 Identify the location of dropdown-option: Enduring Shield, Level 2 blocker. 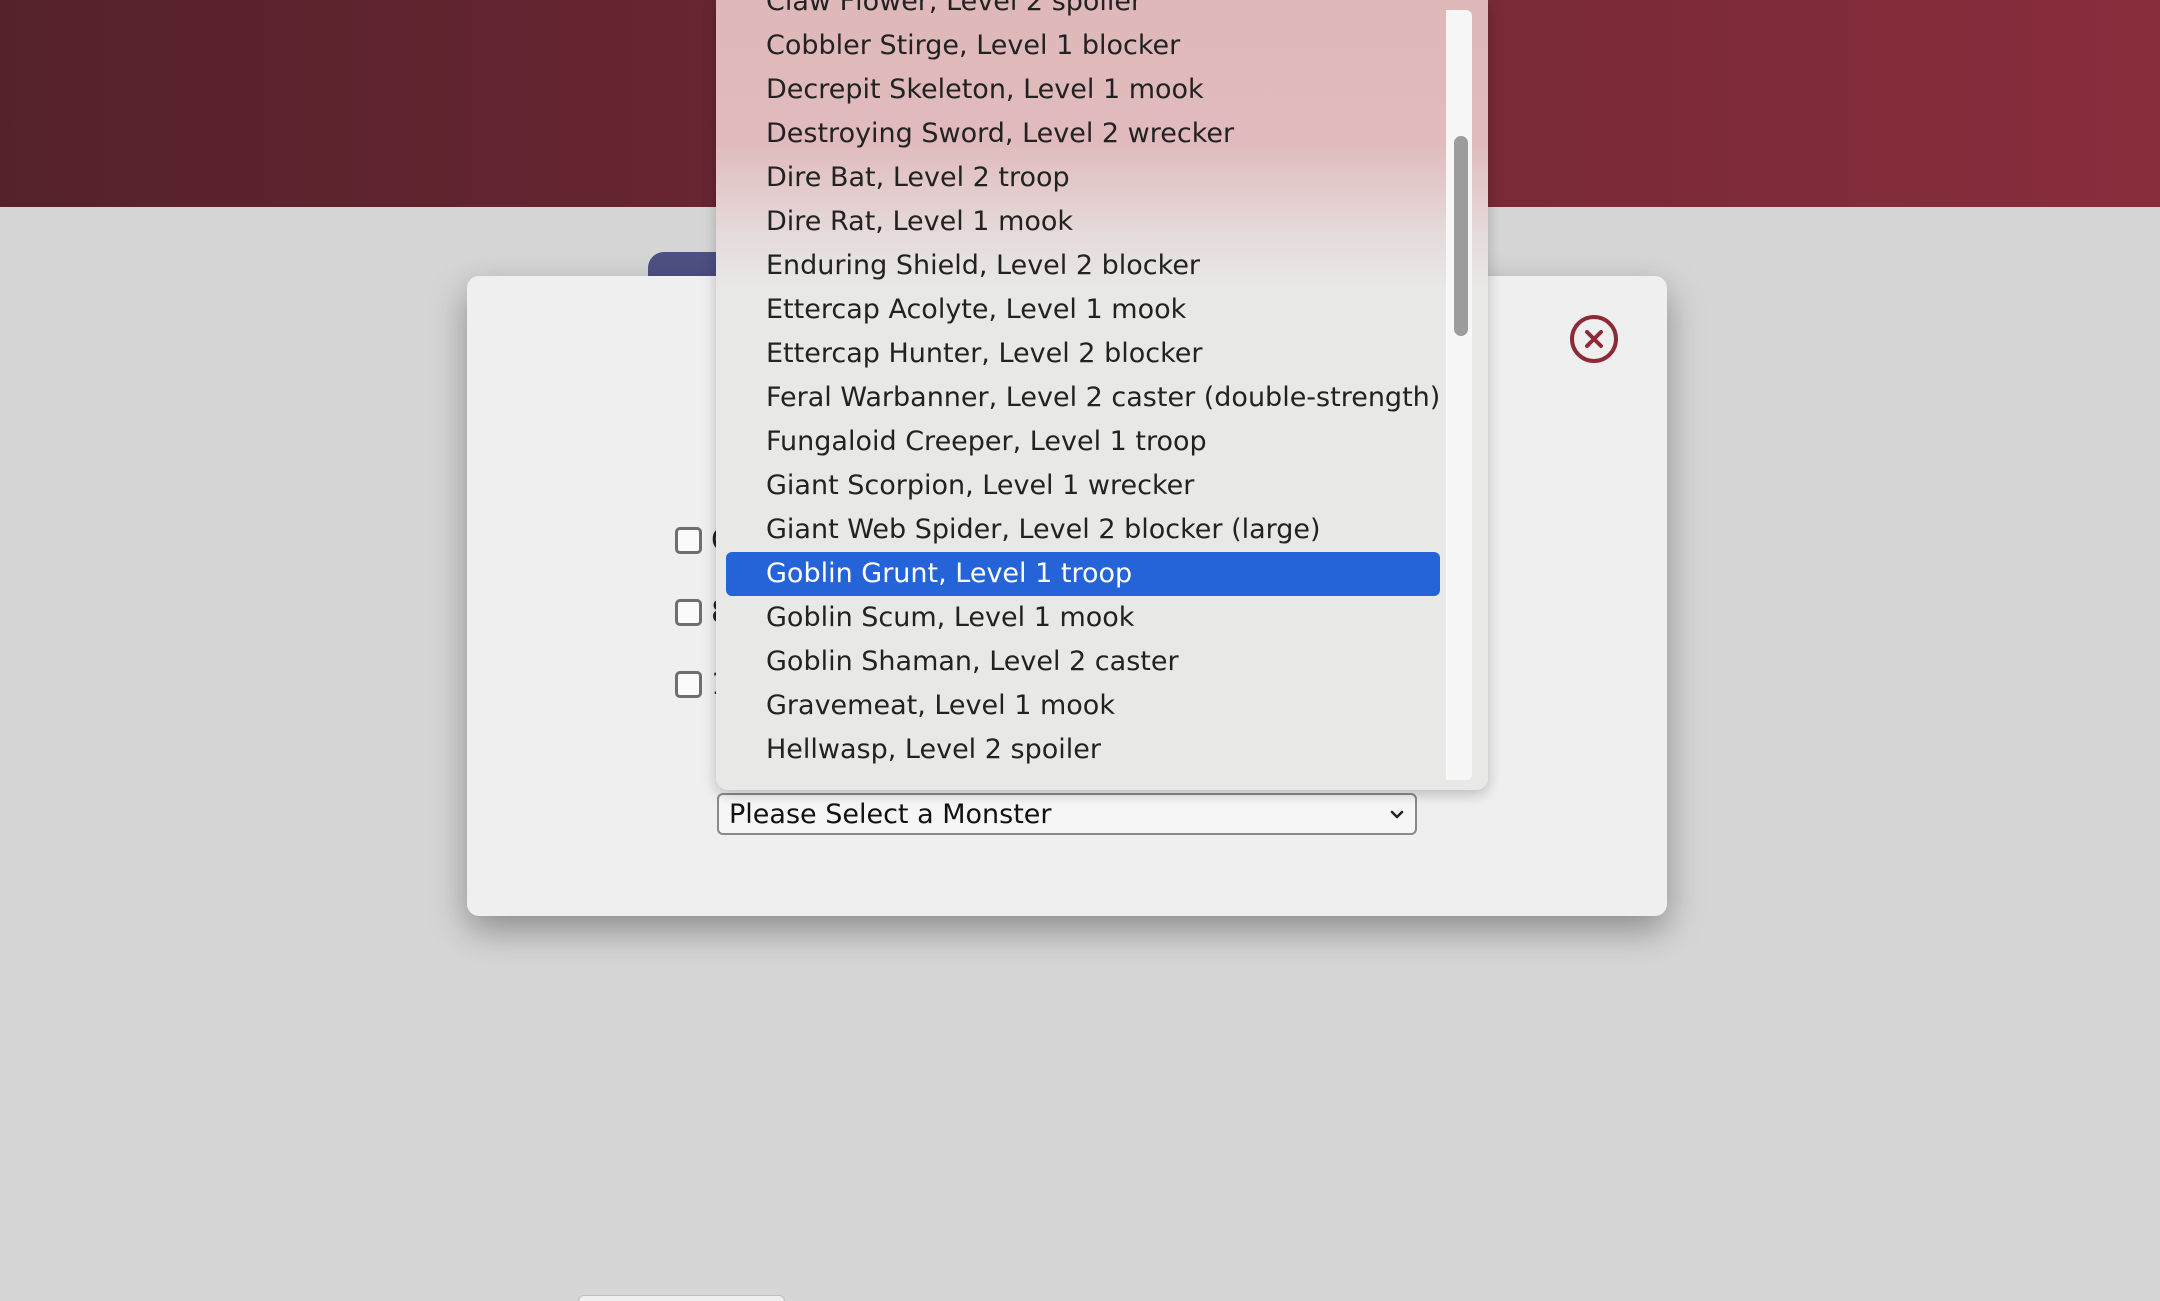
(1083, 266).